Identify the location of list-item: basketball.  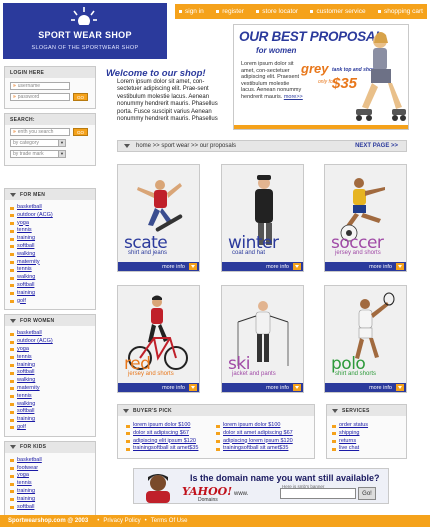
(52, 208).